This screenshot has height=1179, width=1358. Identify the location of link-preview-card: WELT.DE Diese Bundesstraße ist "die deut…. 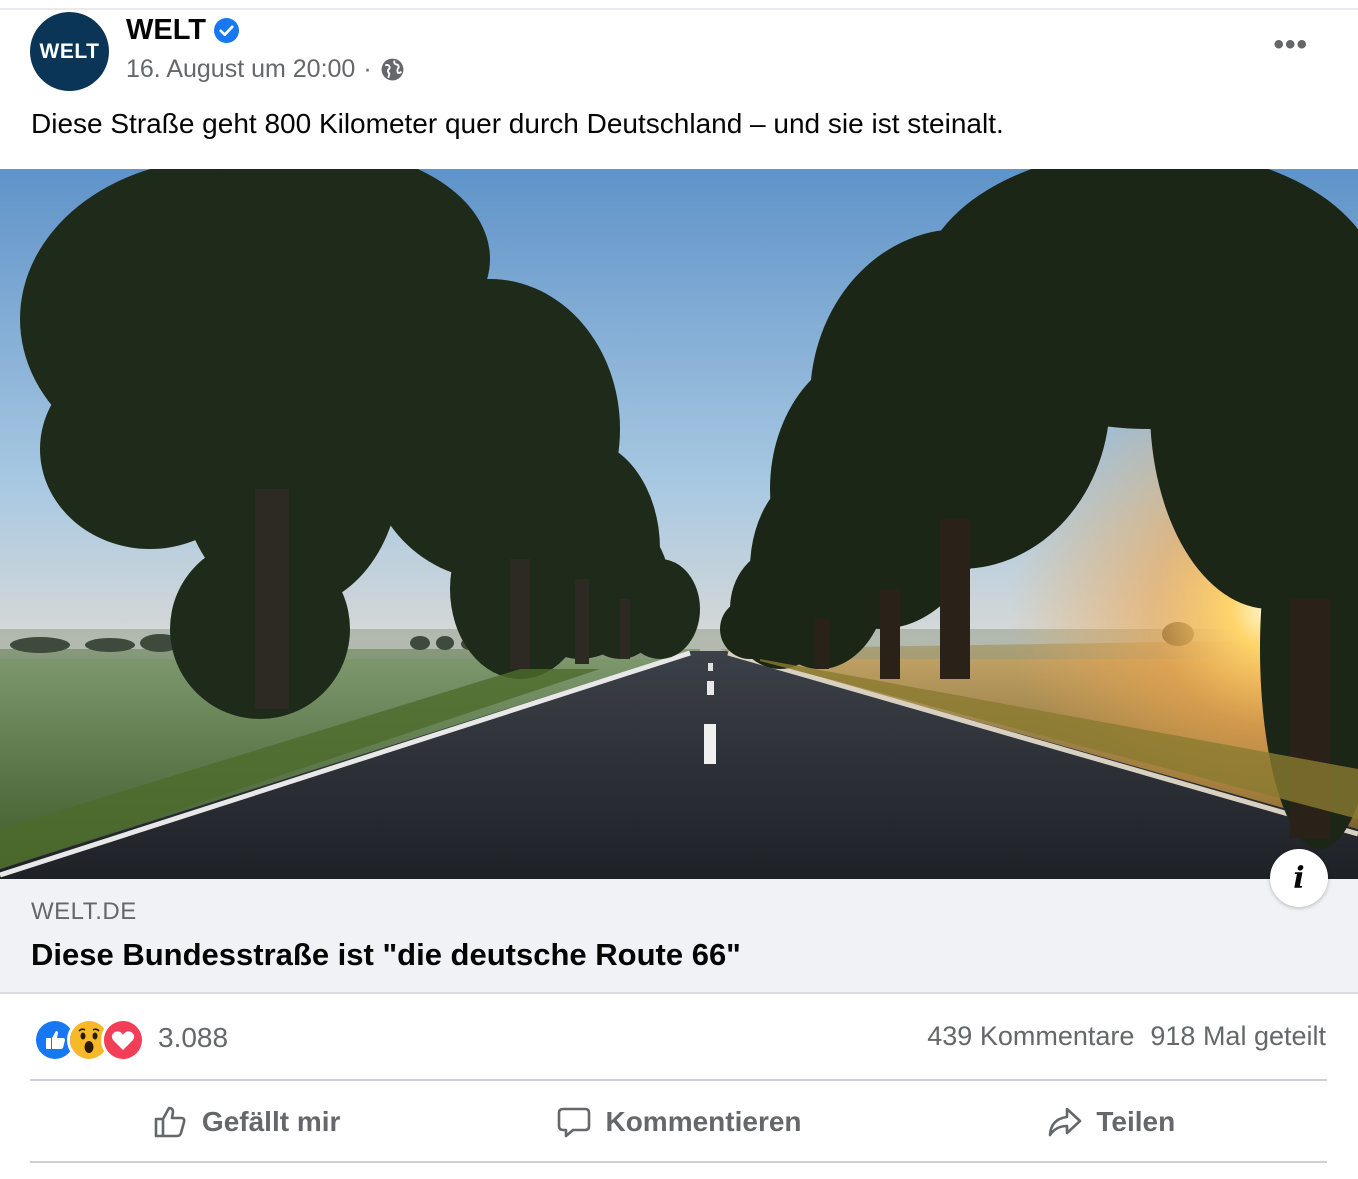
(679, 936).